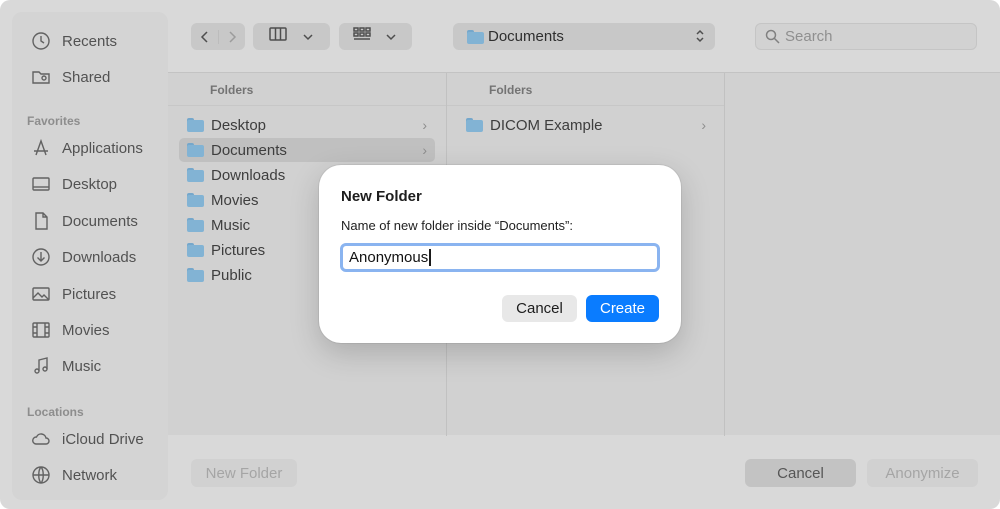  What do you see at coordinates (622, 308) in the screenshot?
I see `create-button: Create` at bounding box center [622, 308].